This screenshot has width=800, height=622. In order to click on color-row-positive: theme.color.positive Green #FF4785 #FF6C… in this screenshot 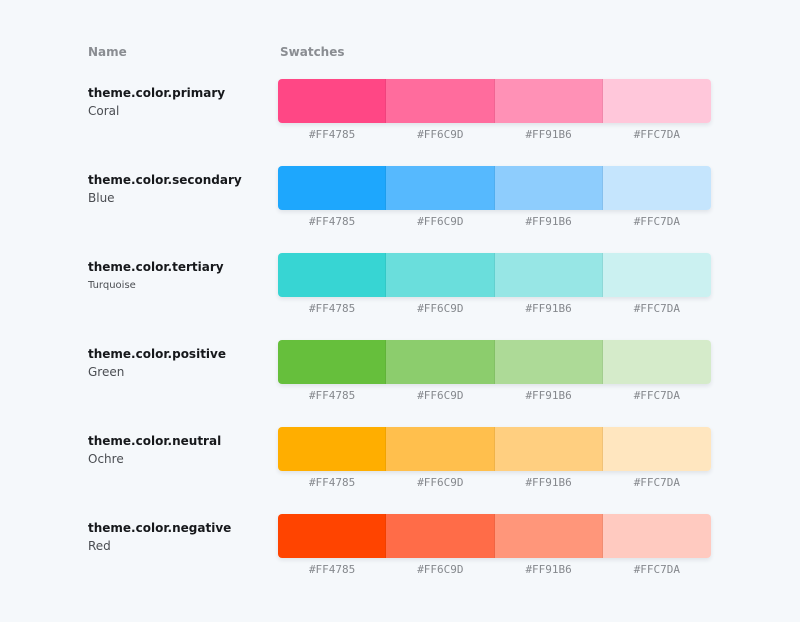, I will do `click(400, 383)`.